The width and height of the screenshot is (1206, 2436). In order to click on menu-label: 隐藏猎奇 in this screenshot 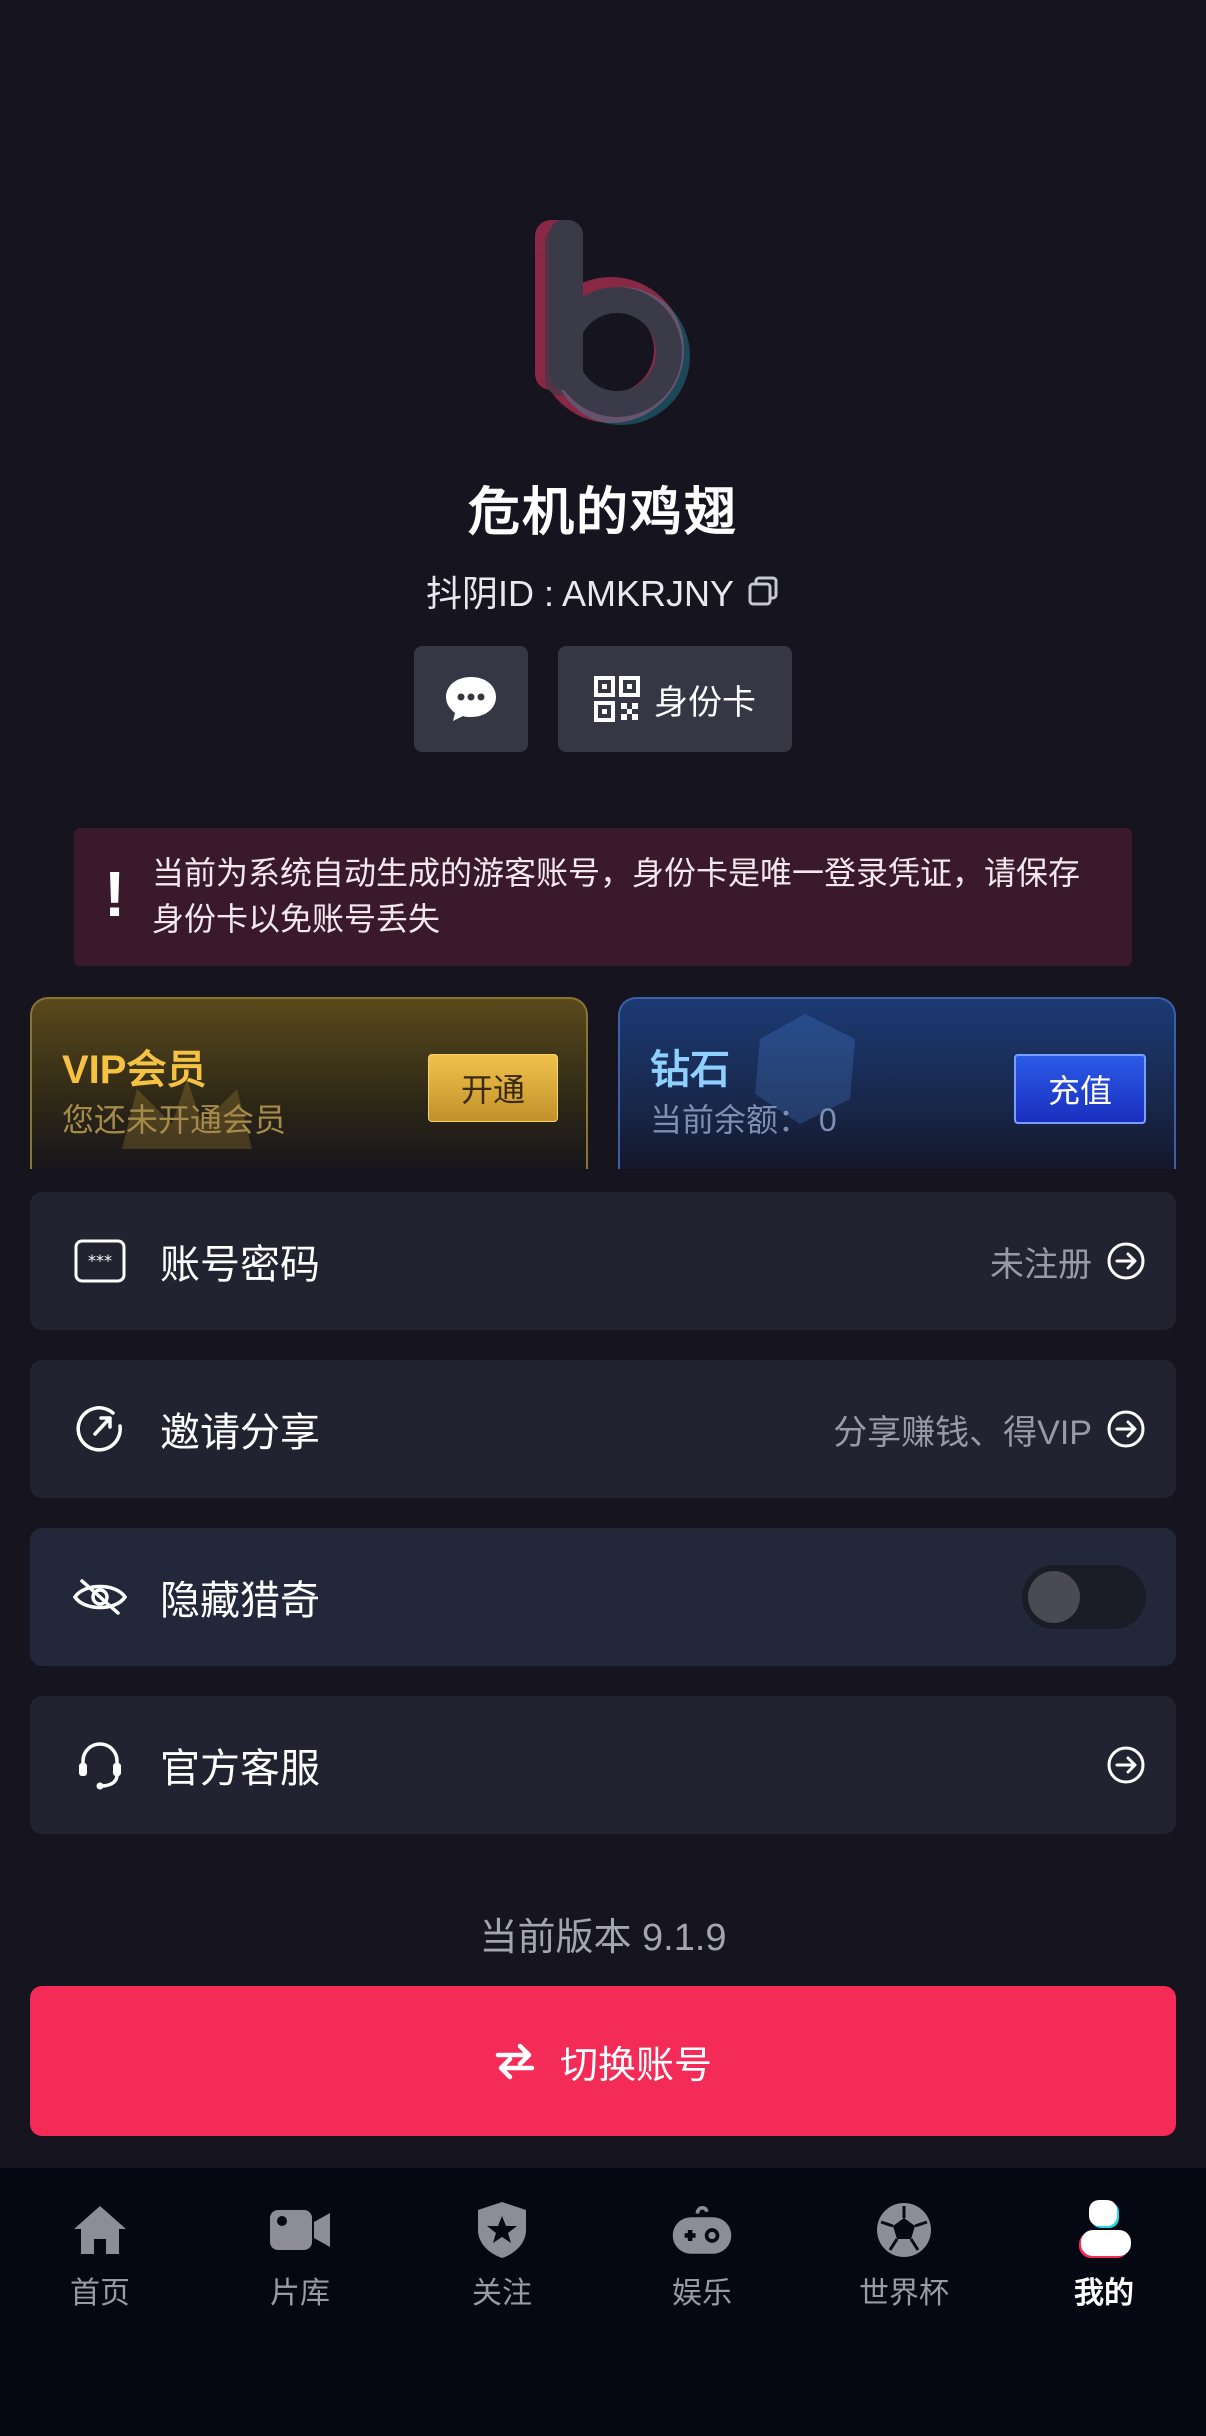, I will do `click(240, 1601)`.